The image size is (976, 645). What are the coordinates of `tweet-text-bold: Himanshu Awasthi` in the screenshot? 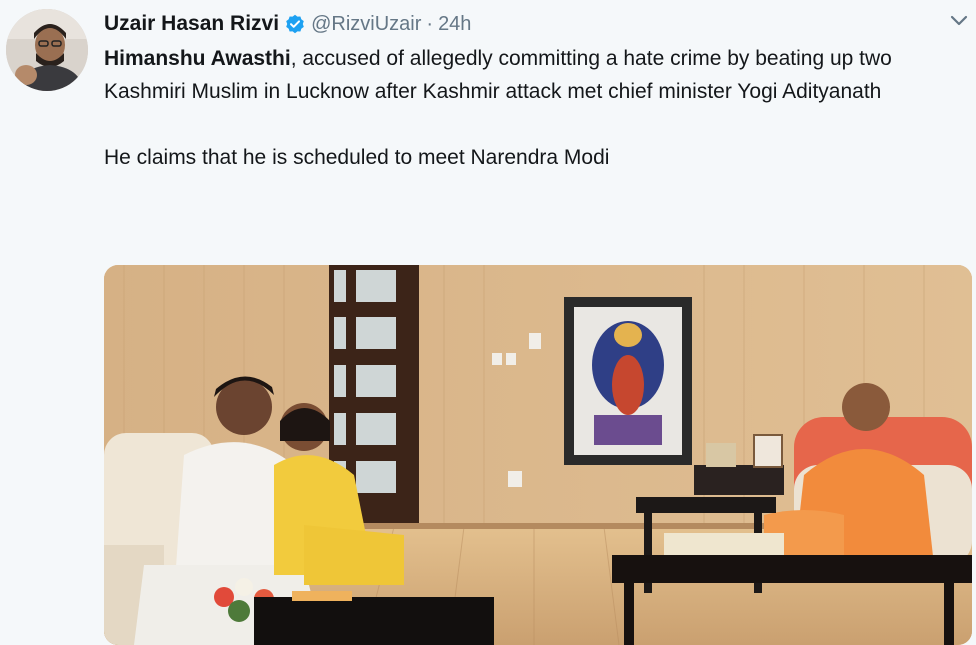 It's located at (197, 58).